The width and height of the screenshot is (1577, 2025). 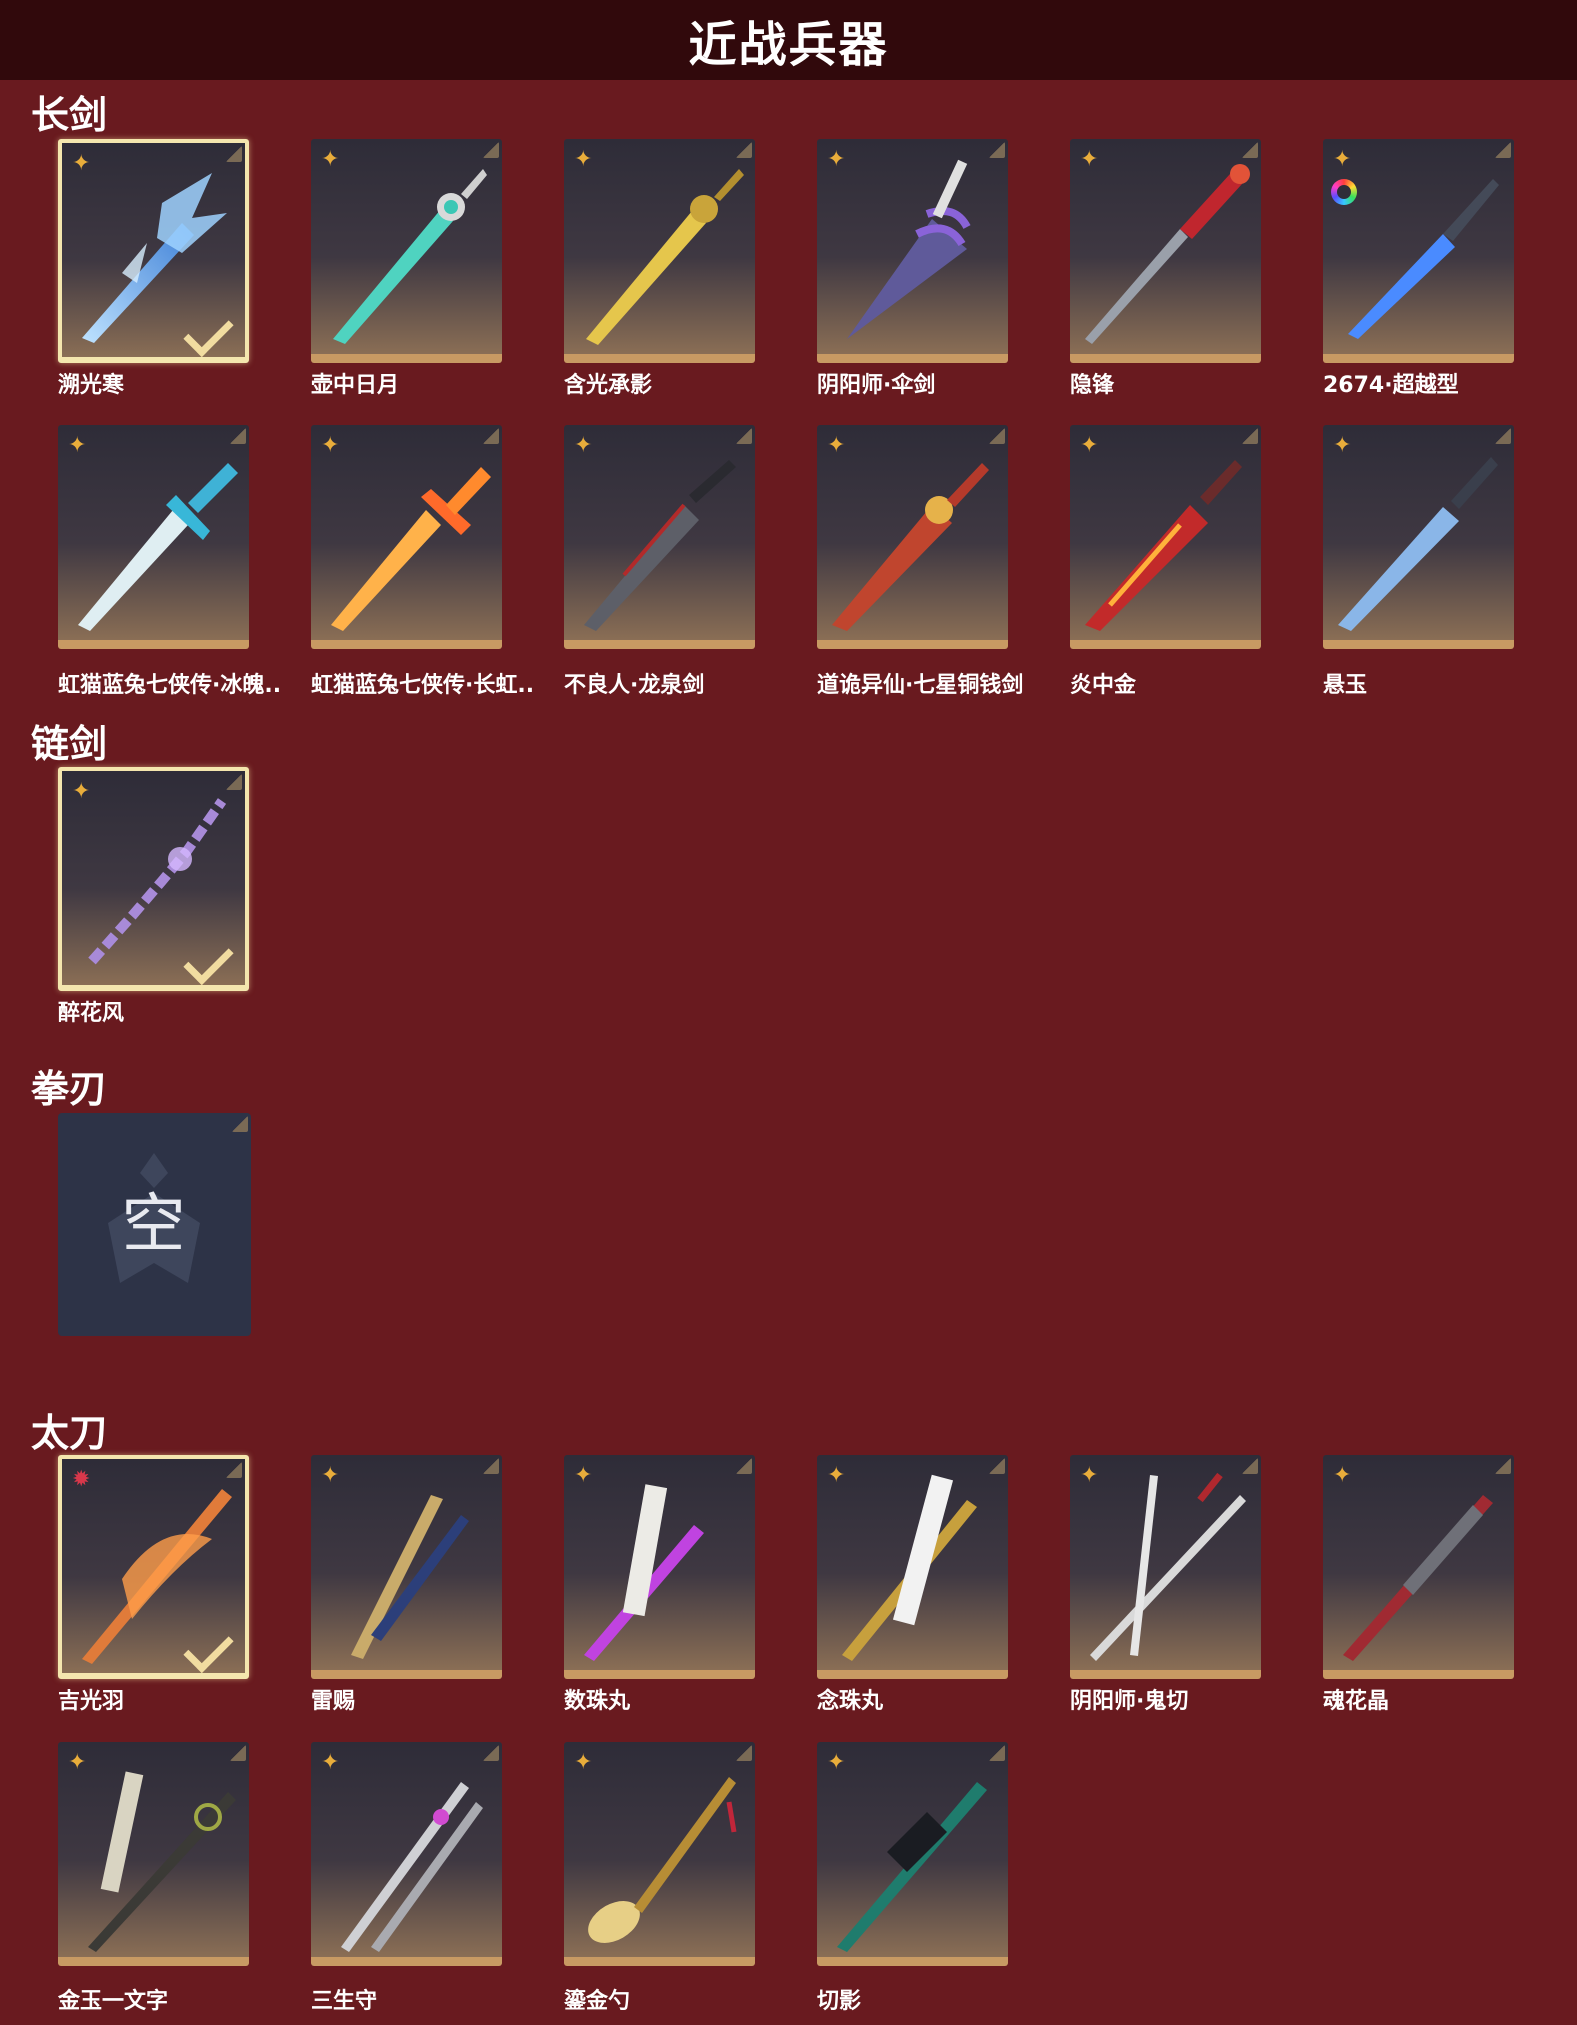 What do you see at coordinates (1167, 254) in the screenshot?
I see `red-hilt-sword-icon` at bounding box center [1167, 254].